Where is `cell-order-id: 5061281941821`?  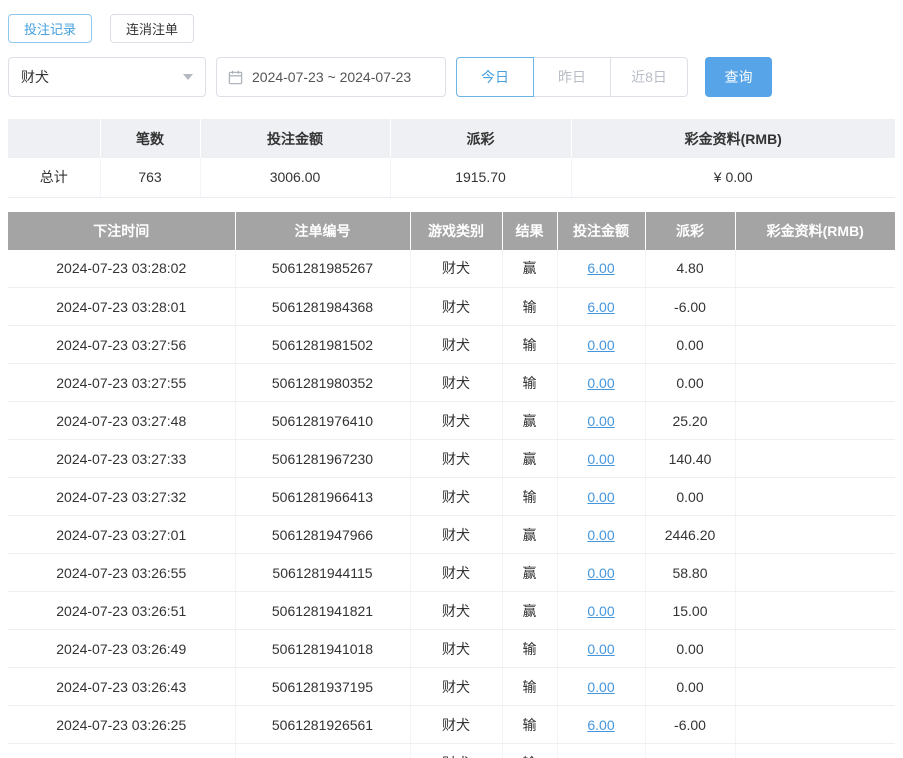
cell-order-id: 5061281941821 is located at coordinates (322, 610).